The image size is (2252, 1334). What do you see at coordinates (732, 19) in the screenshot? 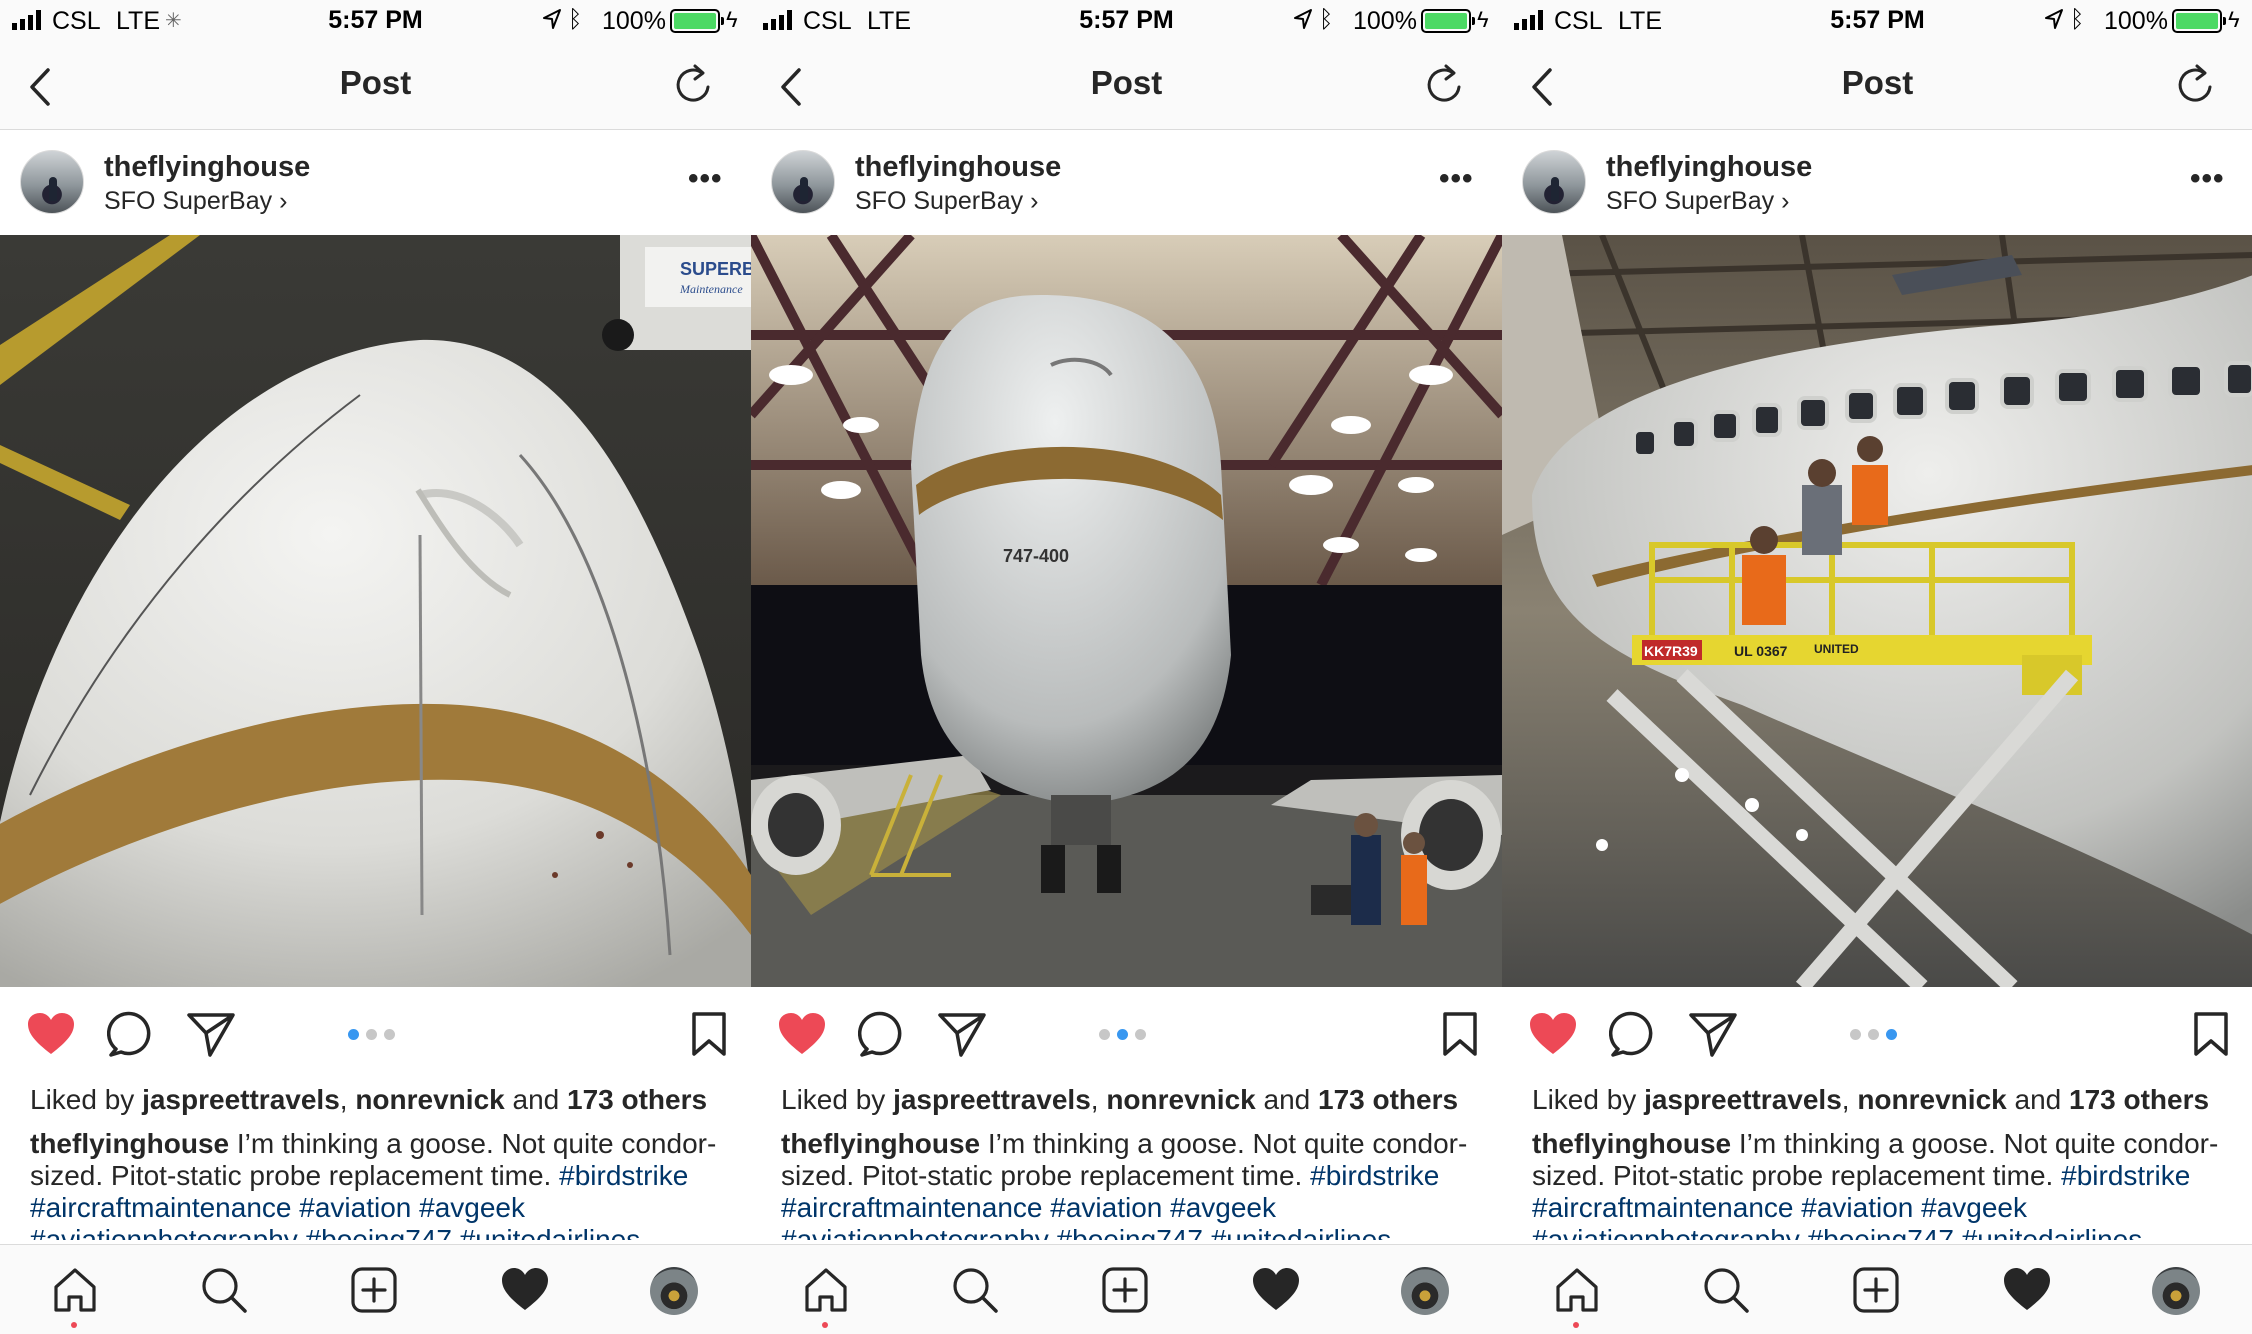
I see `charging-bolt-icon: ϟ` at bounding box center [732, 19].